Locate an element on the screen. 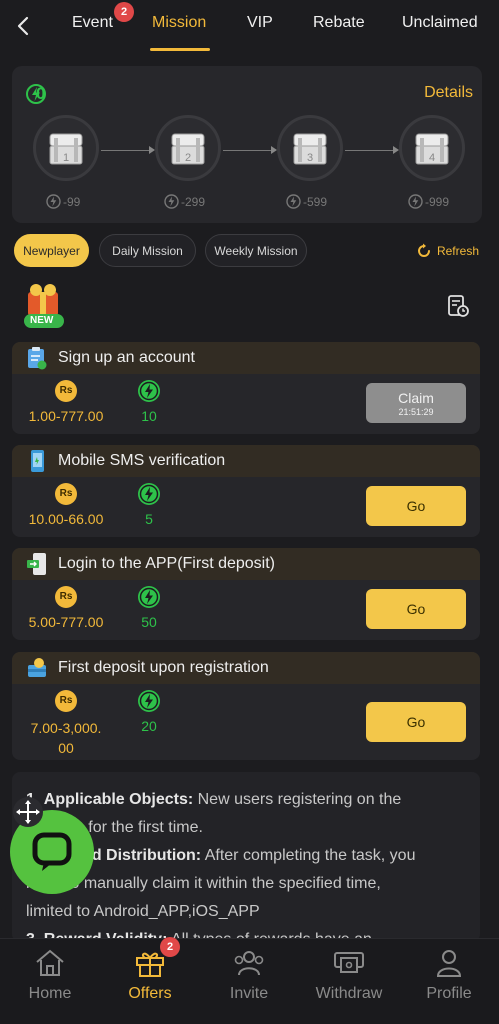 This screenshot has width=499, height=1024. mission-header: Login to the APP(First deposit) is located at coordinates (246, 564).